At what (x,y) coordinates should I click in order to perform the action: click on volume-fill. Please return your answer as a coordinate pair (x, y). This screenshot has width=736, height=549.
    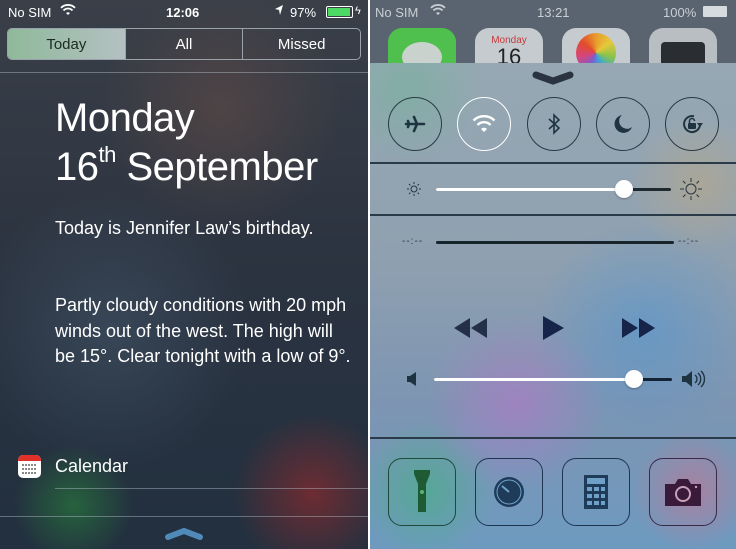
    Looking at the image, I should click on (534, 379).